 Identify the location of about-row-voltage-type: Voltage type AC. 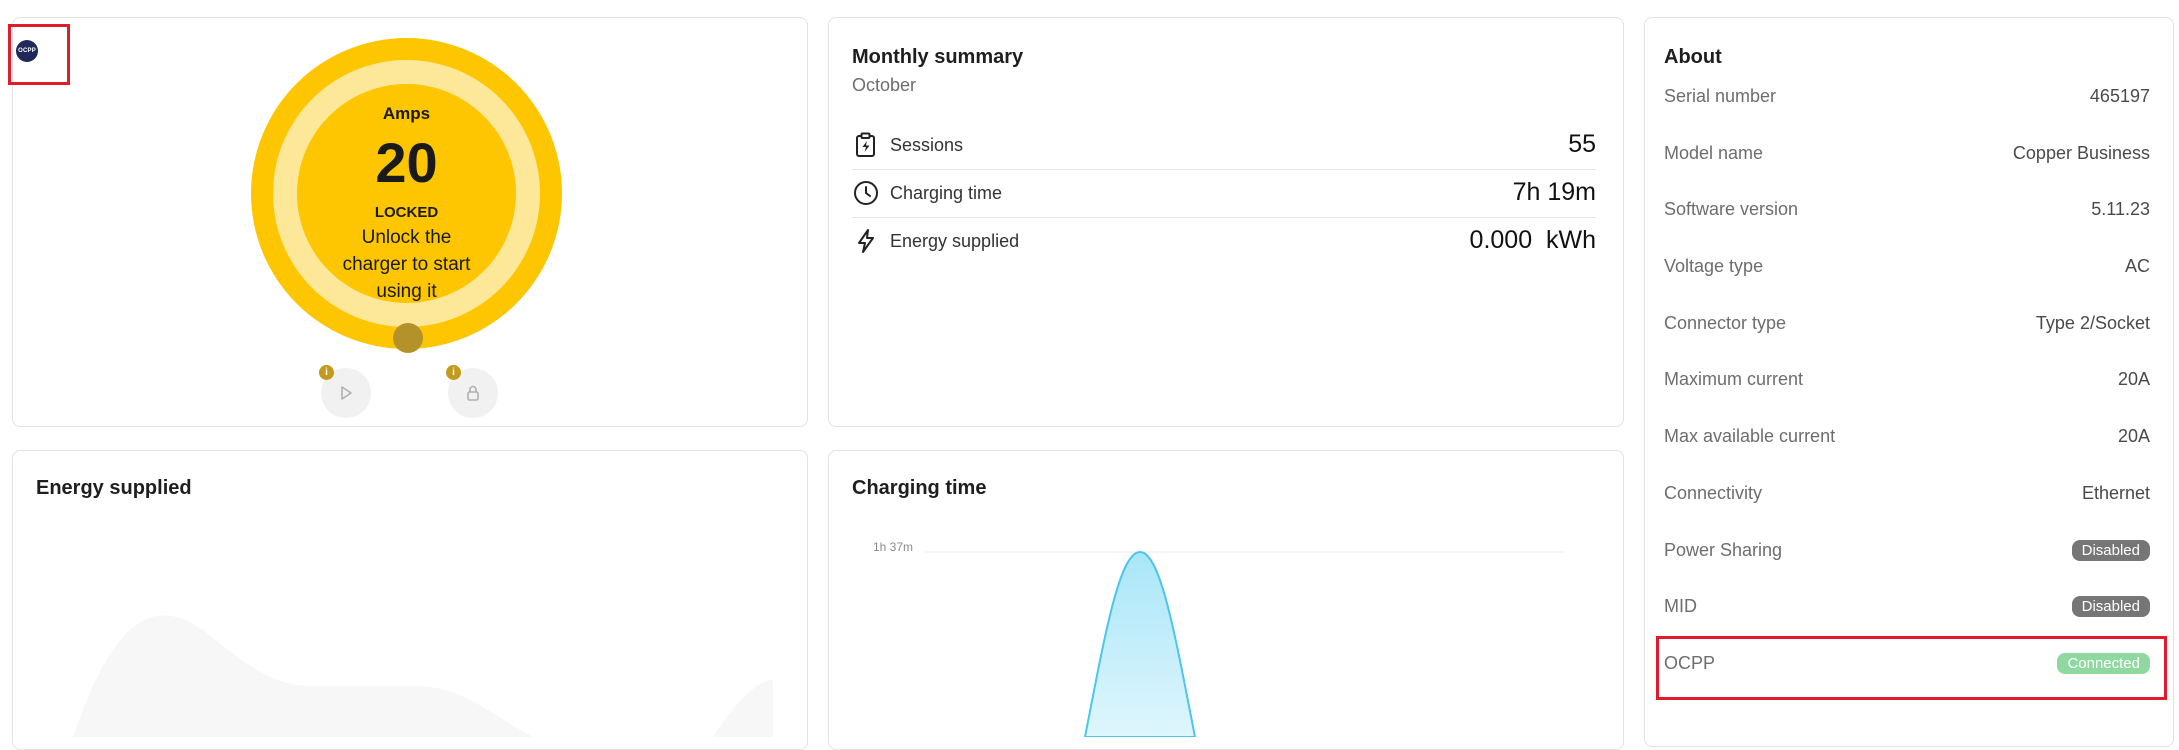
(1907, 267).